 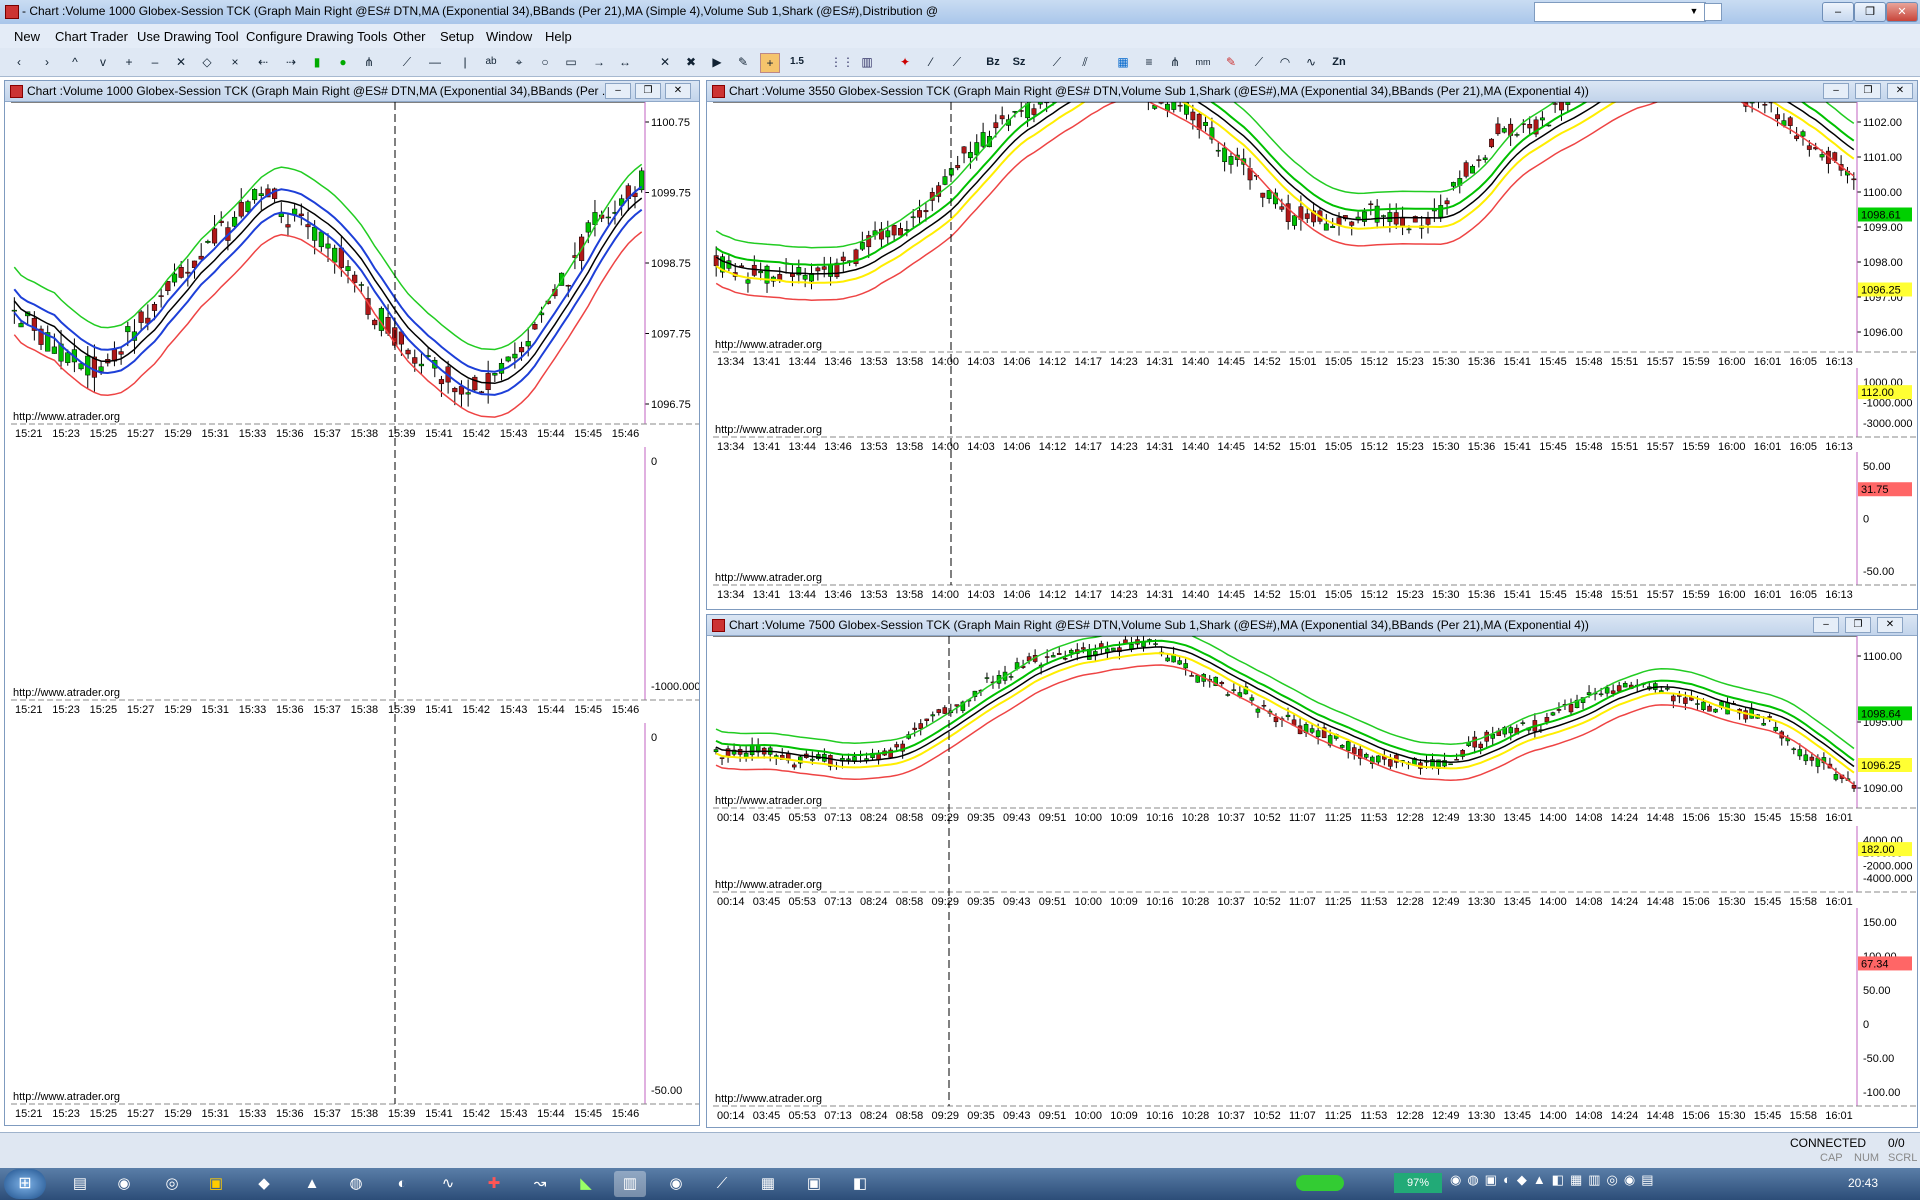 I want to click on app-icon: ▲, so click(x=312, y=1184).